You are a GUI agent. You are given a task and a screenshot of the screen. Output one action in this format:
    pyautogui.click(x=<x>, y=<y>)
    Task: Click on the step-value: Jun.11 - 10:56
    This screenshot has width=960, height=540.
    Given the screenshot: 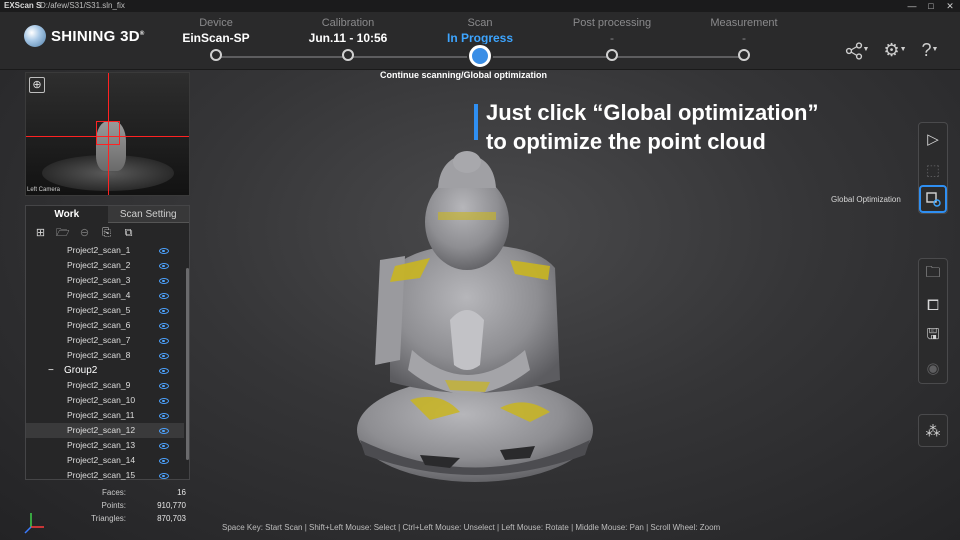 What is the action you would take?
    pyautogui.click(x=348, y=38)
    